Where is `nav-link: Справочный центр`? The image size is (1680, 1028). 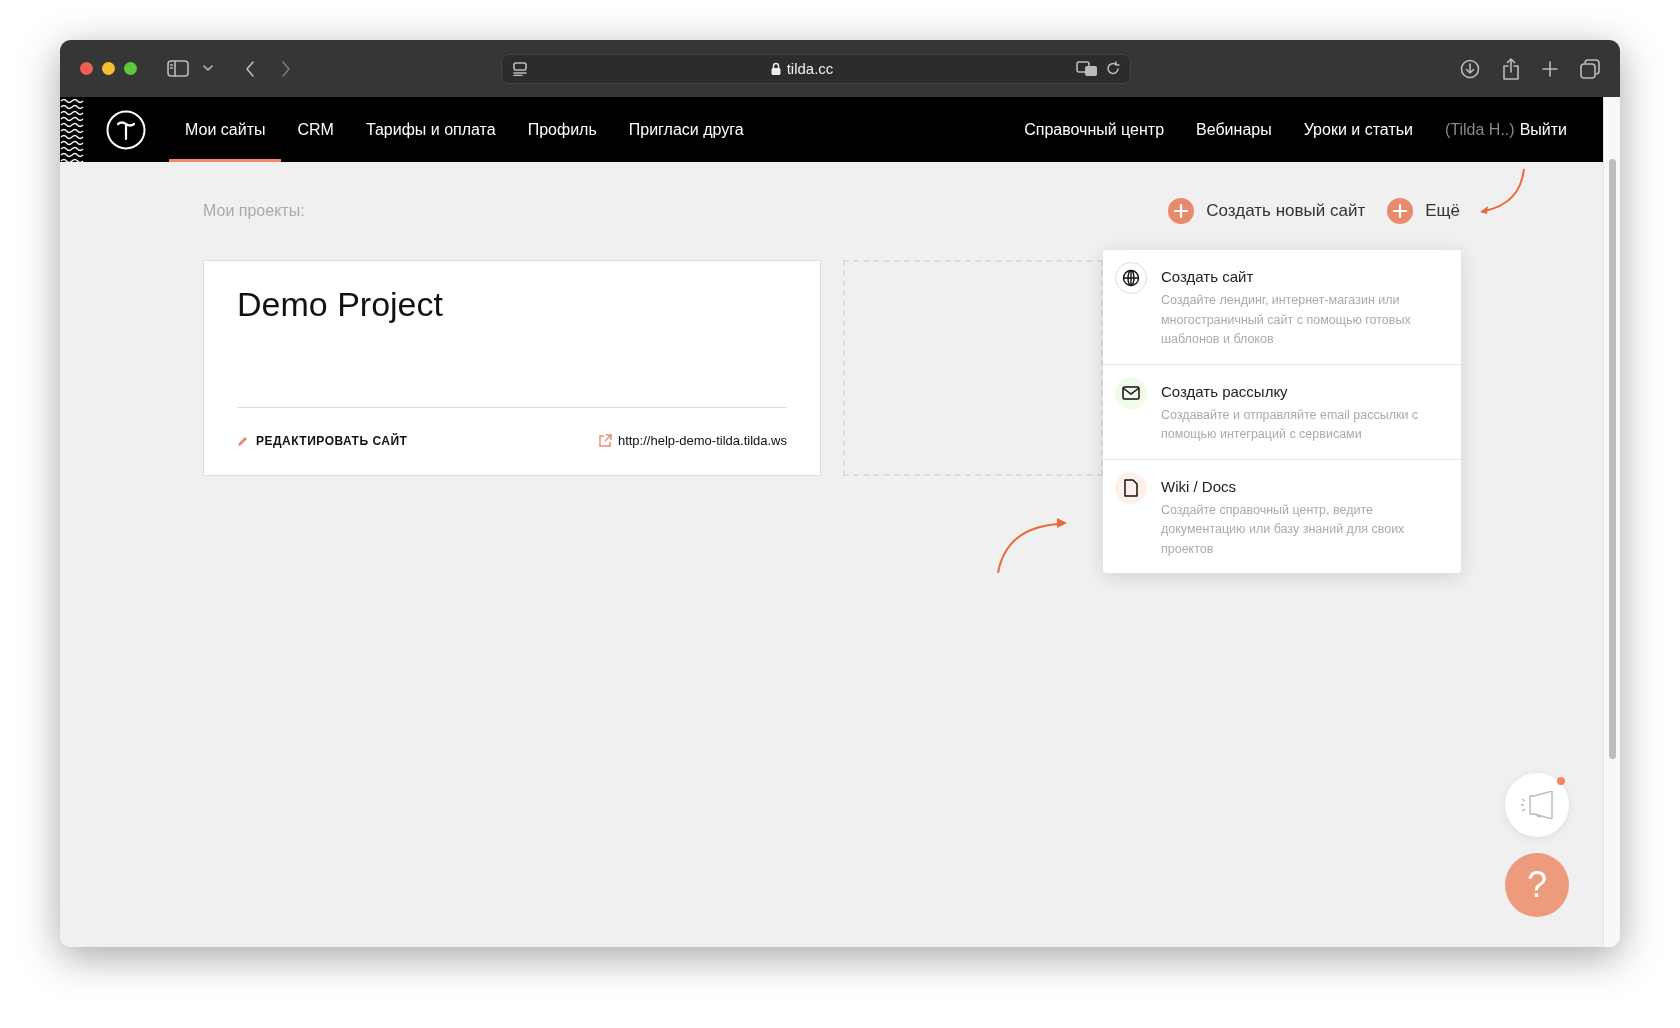
nav-link: Справочный центр is located at coordinates (1094, 129).